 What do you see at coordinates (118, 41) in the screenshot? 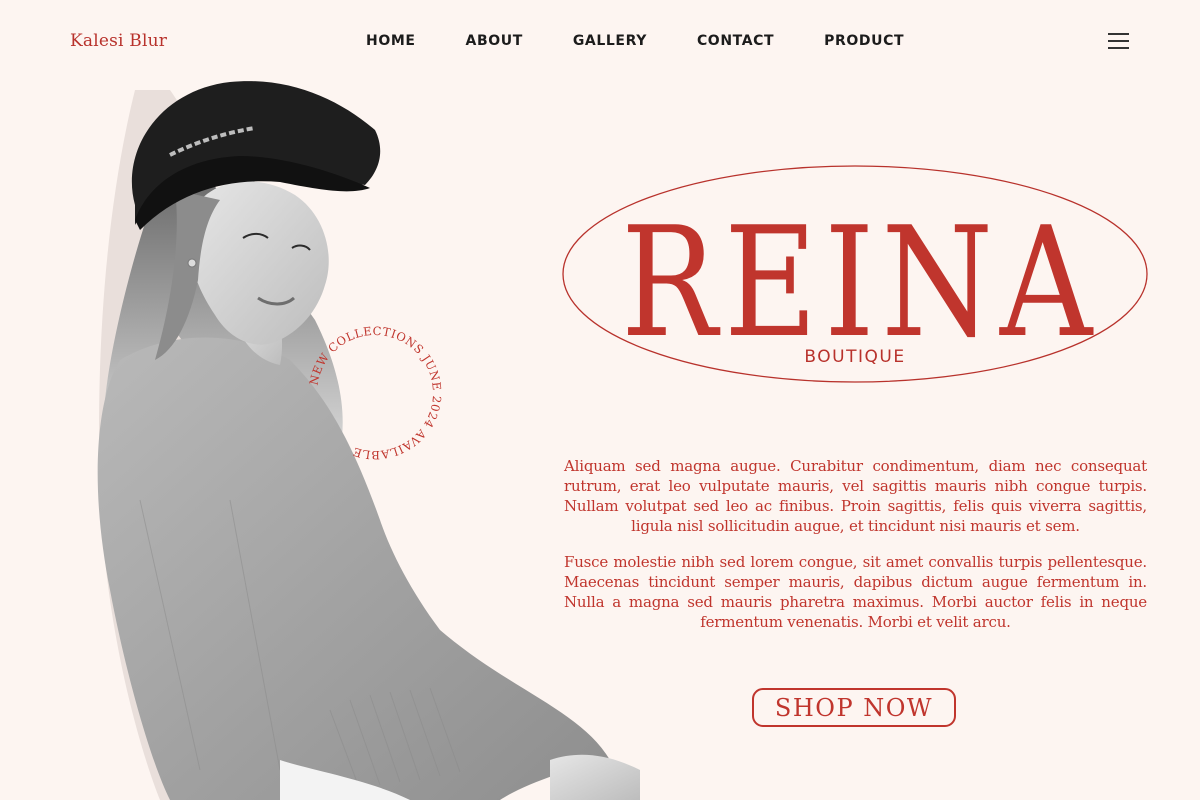
I see `brand-logo: Kalesi Blur` at bounding box center [118, 41].